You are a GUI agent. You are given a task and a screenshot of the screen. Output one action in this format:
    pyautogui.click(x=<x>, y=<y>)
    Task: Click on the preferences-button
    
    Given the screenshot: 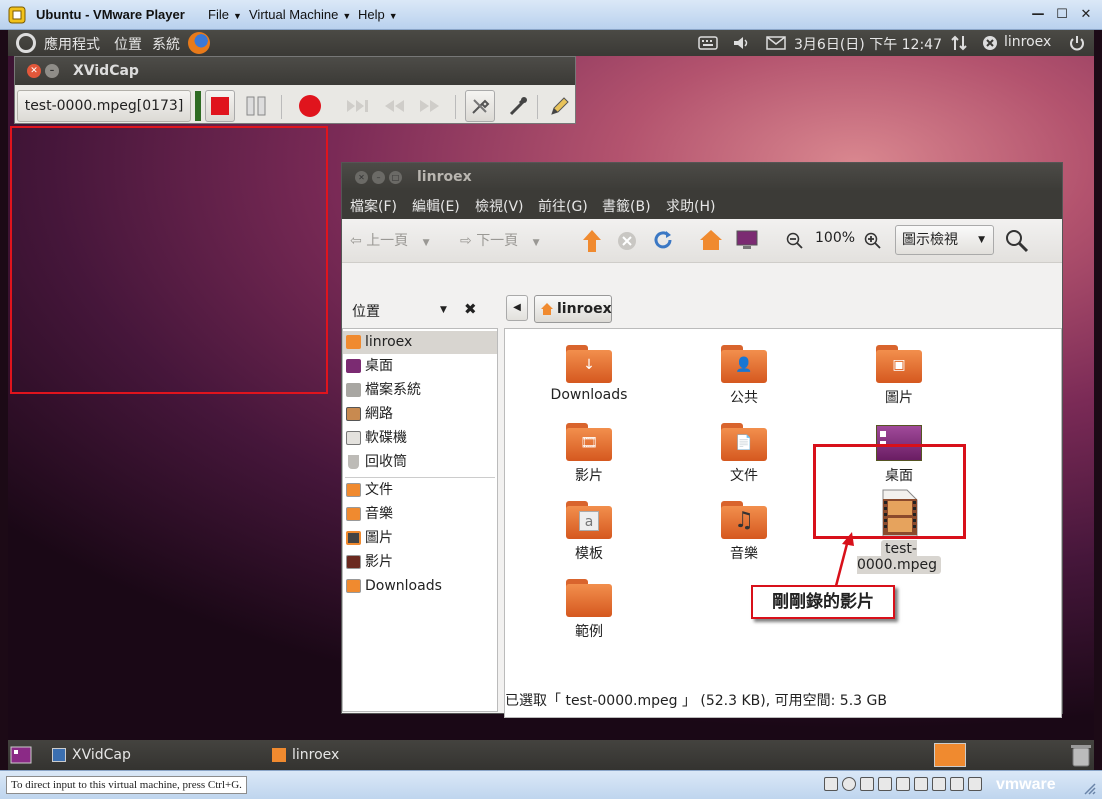 What is the action you would take?
    pyautogui.click(x=480, y=106)
    